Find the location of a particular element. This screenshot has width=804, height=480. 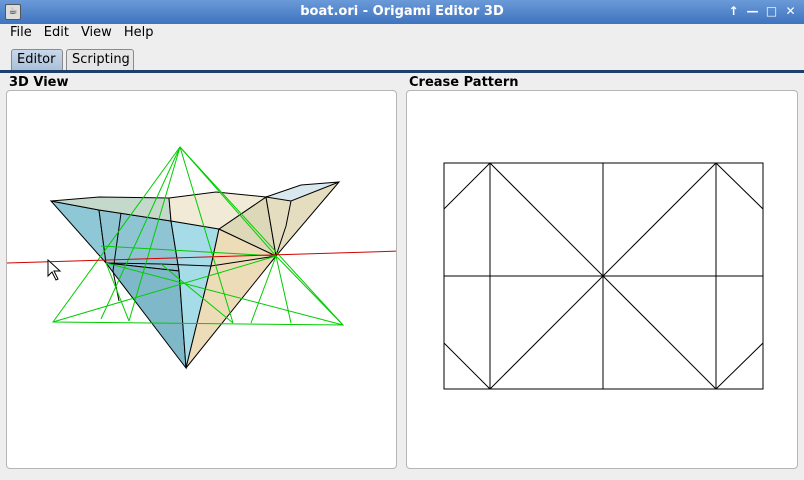

status-strip is located at coordinates (402, 476).